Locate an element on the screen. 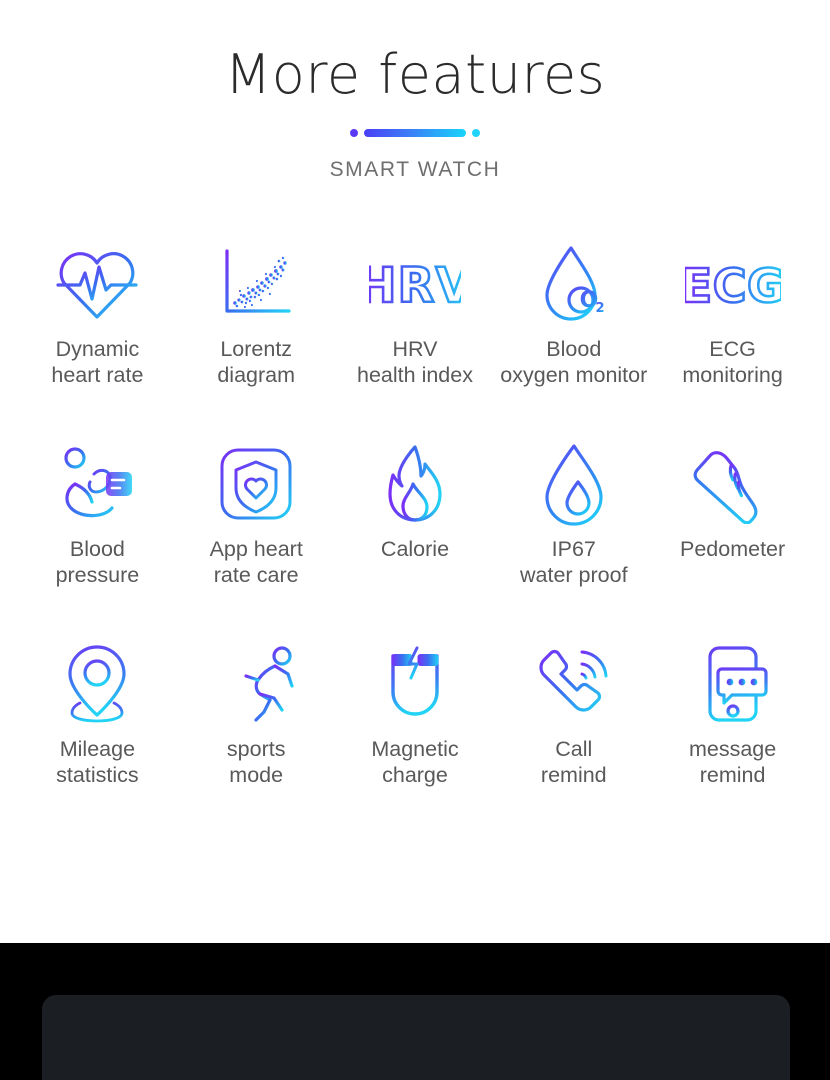 This screenshot has height=1080, width=830. feature-item-app-heart-rate-care: App heart rate care is located at coordinates (256, 538).